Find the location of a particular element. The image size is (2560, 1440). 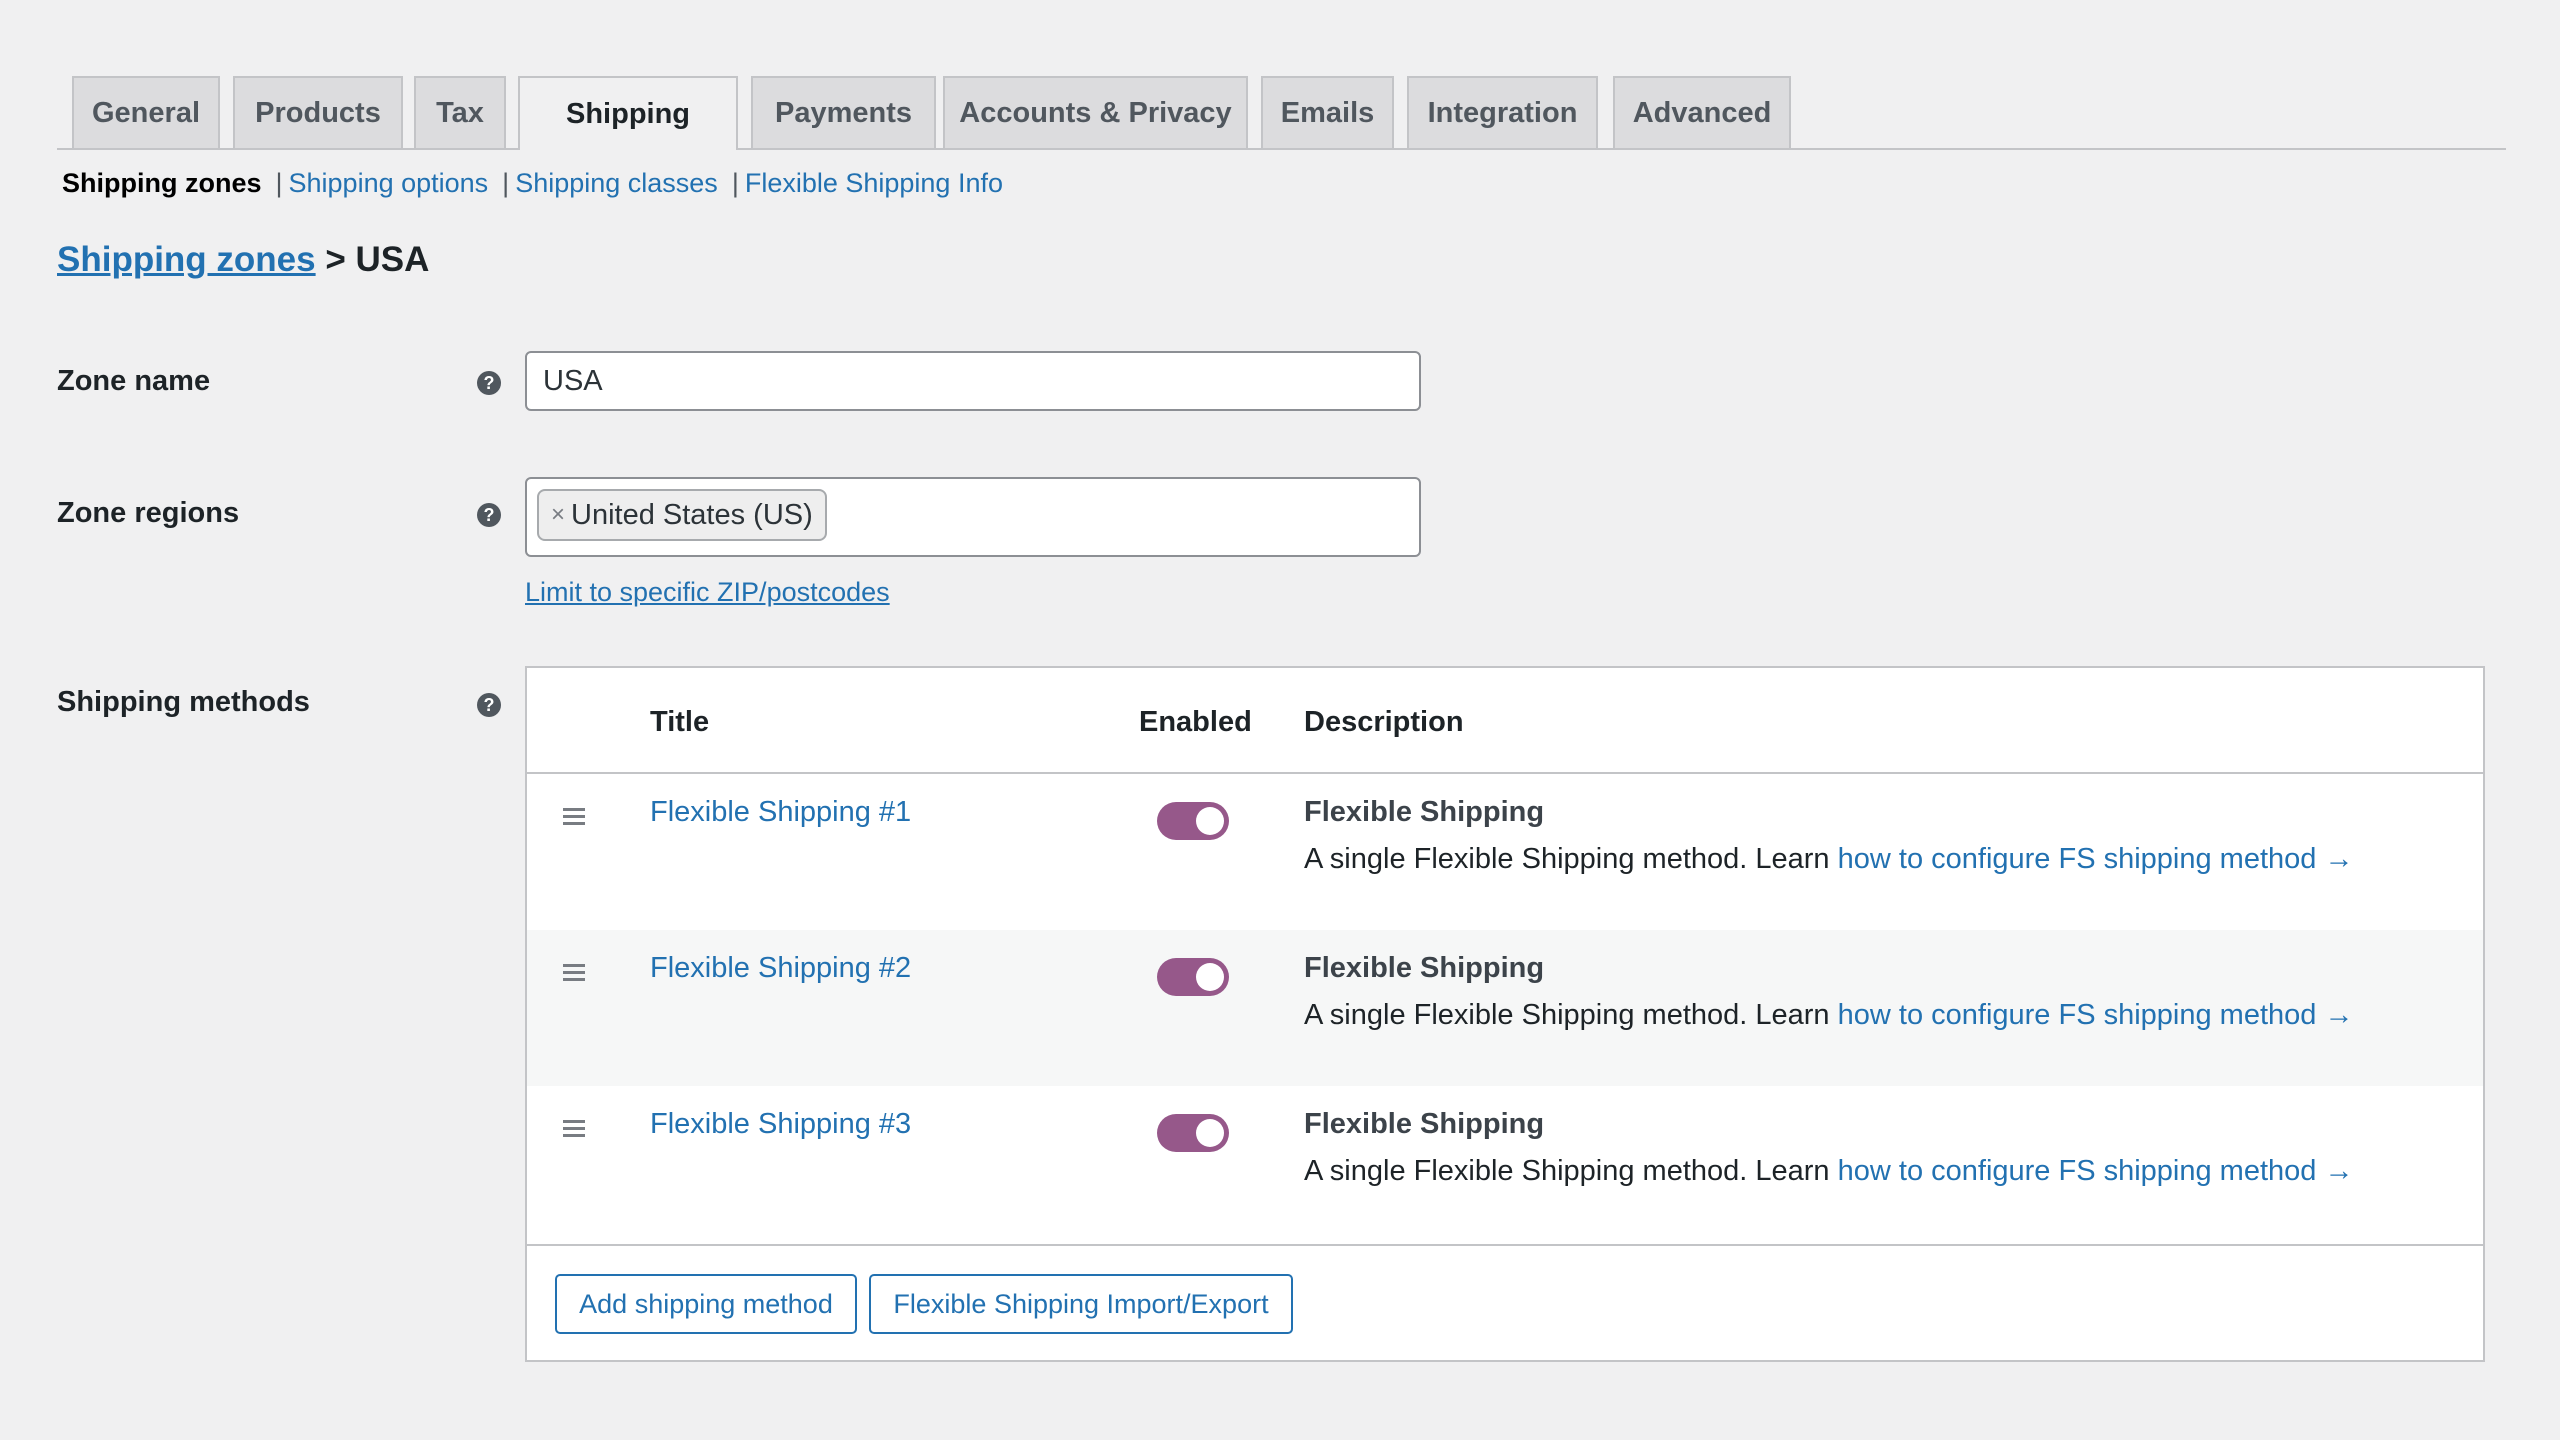

method-title-link: Flexible Shipping #1 is located at coordinates (780, 812).